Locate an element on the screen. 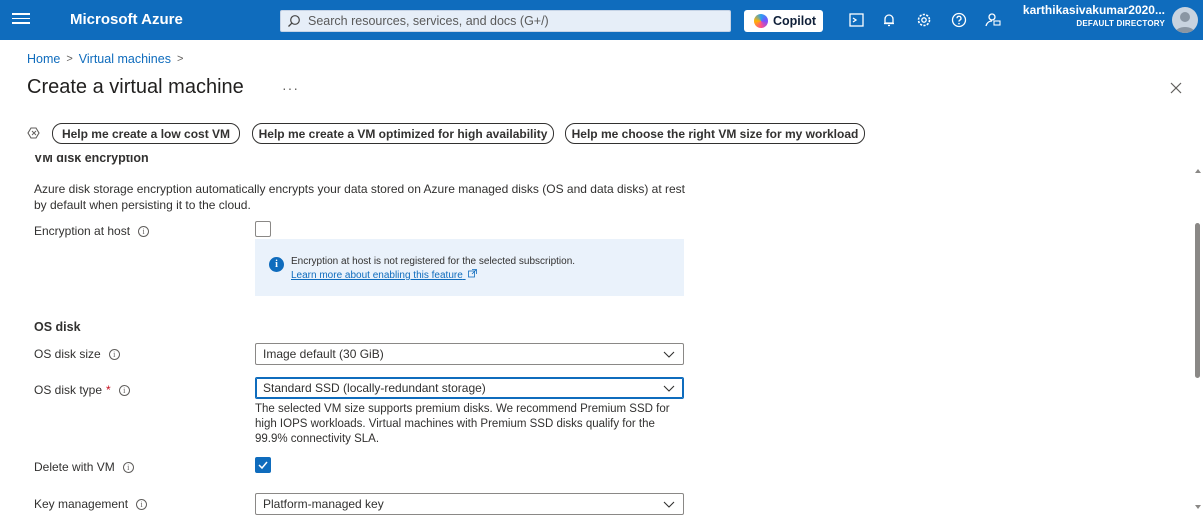  brand-title: Microsoft Azure is located at coordinates (126, 19).